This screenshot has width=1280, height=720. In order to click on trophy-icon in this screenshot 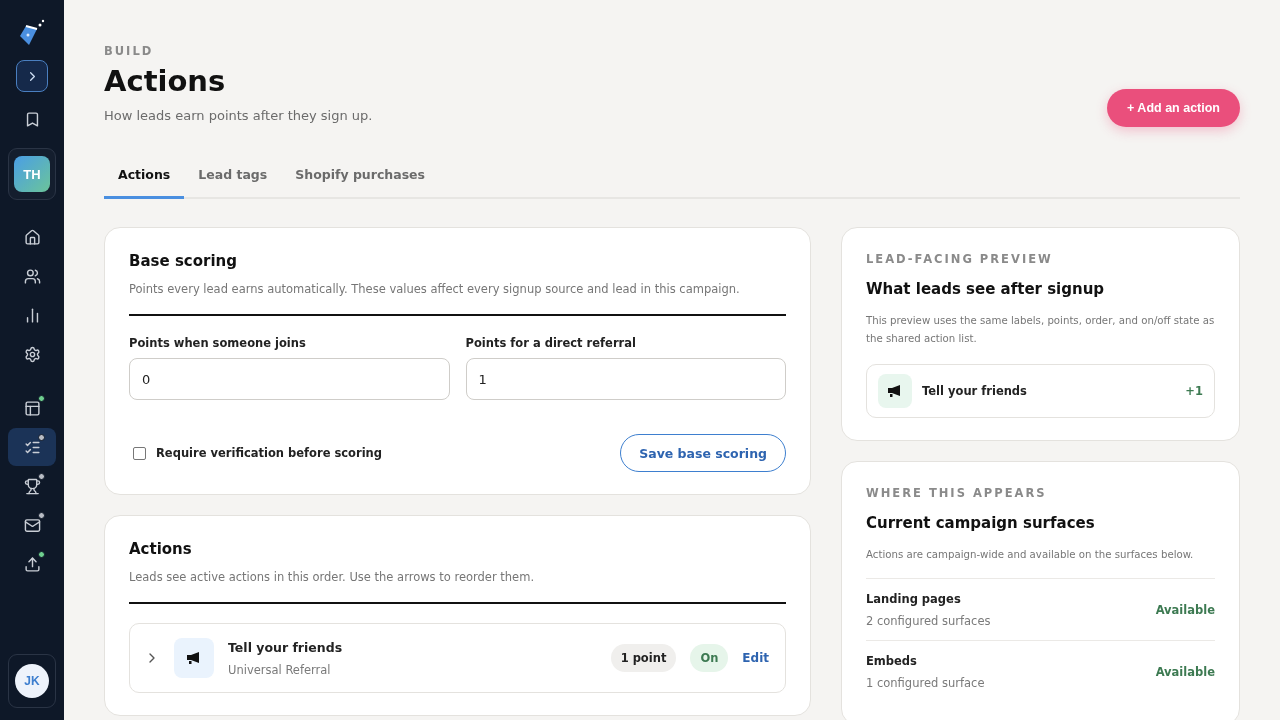, I will do `click(32, 486)`.